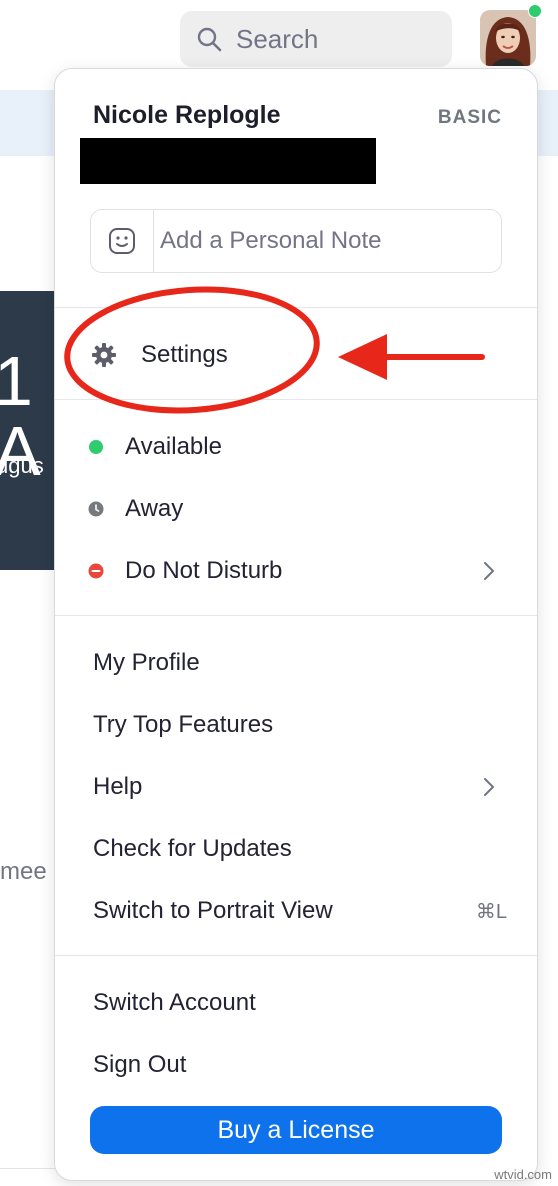 This screenshot has width=558, height=1186. Describe the element at coordinates (23, 871) in the screenshot. I see `background-meeting-text: mee` at that location.